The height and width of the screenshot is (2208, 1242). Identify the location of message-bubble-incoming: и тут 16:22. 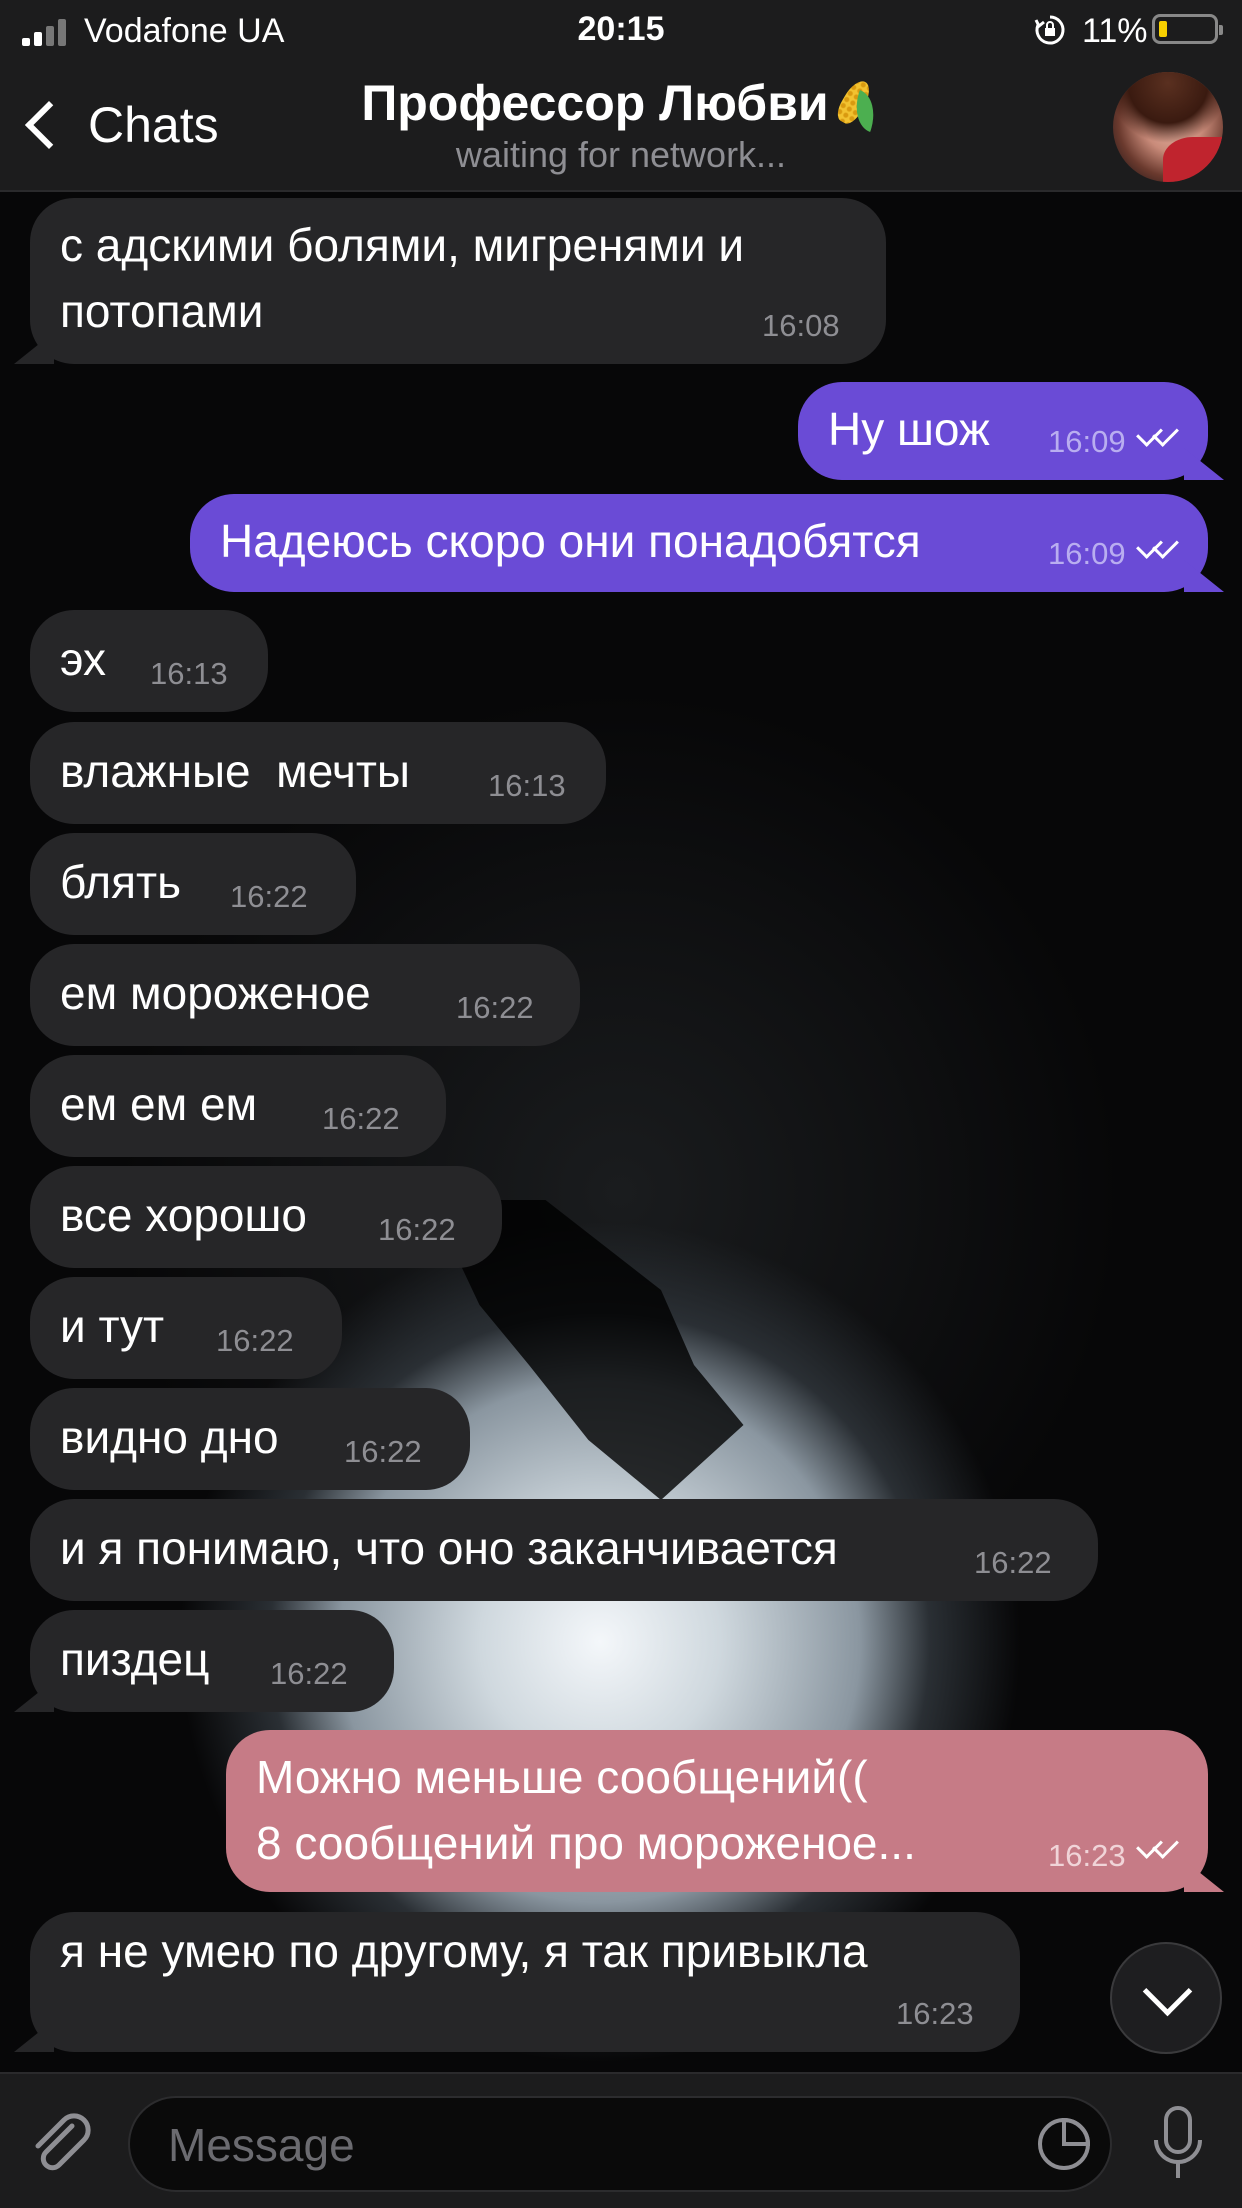
(186, 1328).